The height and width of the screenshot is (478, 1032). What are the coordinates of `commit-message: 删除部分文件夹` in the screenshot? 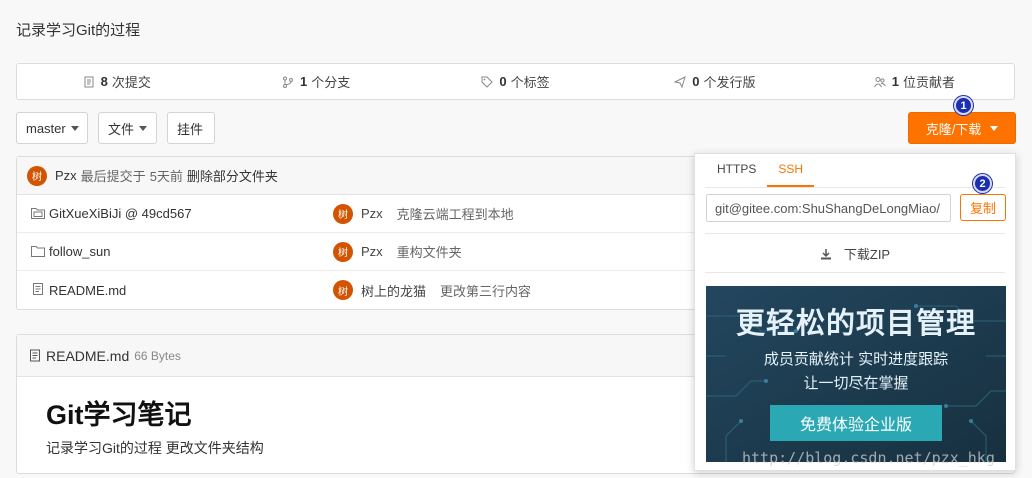 It's located at (232, 175).